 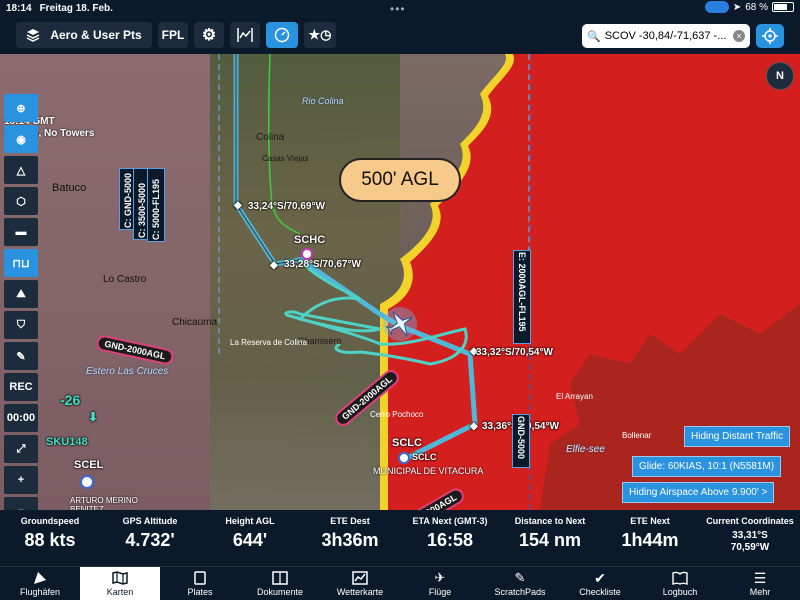 I want to click on hiding-airspace-pill: Hiding Airspace Above 9.900' >, so click(x=698, y=492).